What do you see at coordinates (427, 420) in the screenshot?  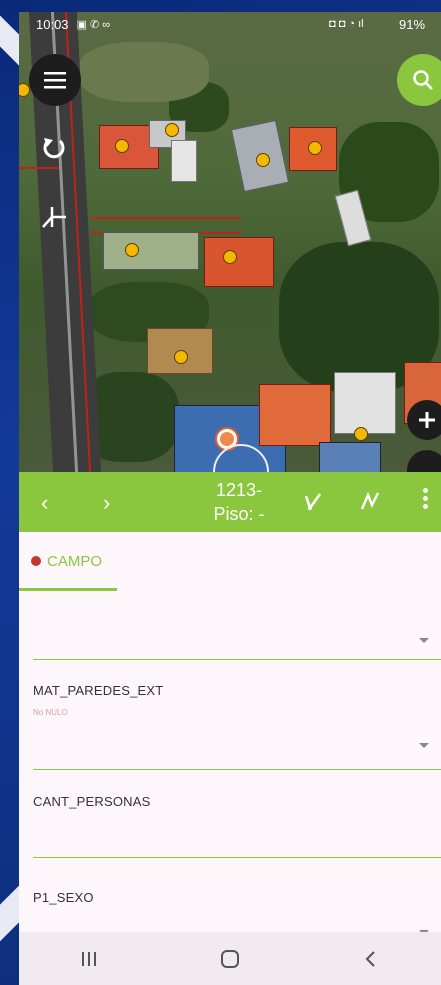 I see `zoom-in-icon` at bounding box center [427, 420].